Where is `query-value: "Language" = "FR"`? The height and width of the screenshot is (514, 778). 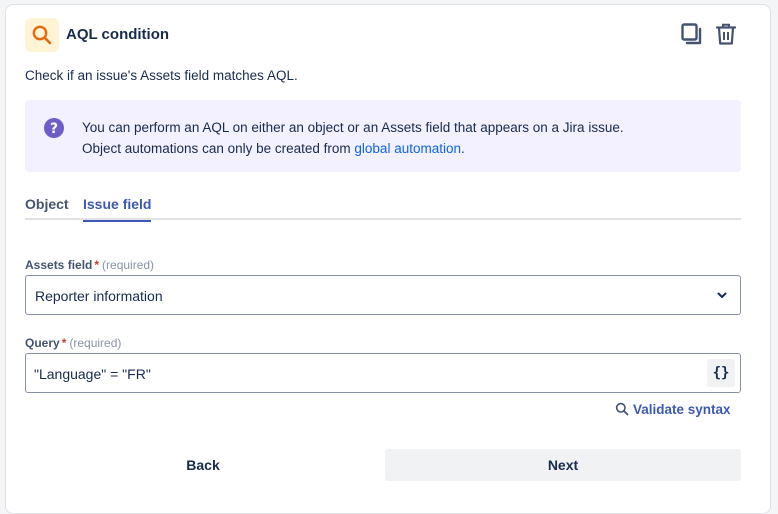
query-value: "Language" = "FR" is located at coordinates (92, 374).